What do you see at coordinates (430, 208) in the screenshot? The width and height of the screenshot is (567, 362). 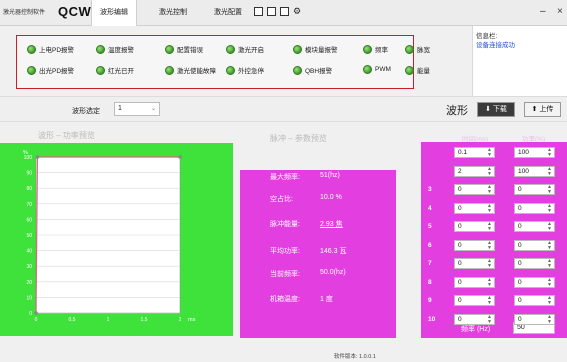 I see `row-number: 4` at bounding box center [430, 208].